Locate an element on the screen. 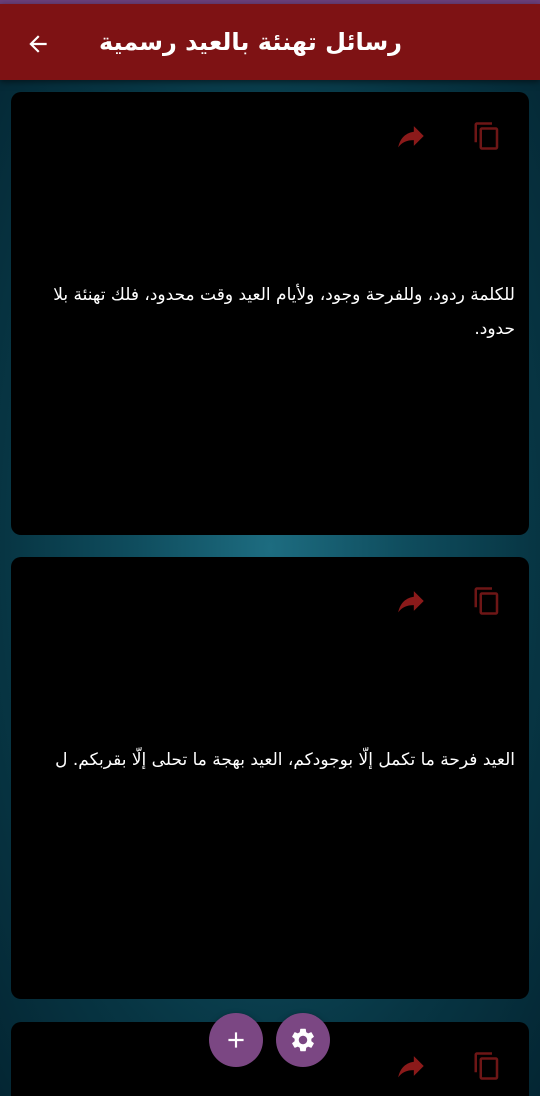 The image size is (540, 1096). back-button is located at coordinates (38, 44).